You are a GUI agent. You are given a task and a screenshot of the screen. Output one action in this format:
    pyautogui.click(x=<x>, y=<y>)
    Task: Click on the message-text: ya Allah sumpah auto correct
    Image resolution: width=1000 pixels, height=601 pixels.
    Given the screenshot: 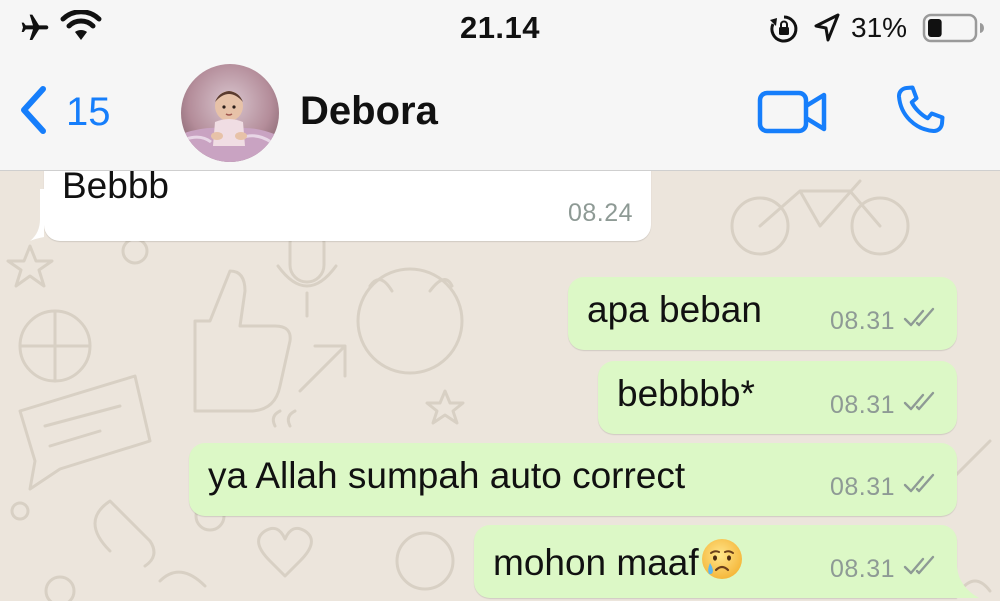 What is the action you would take?
    pyautogui.click(x=447, y=475)
    